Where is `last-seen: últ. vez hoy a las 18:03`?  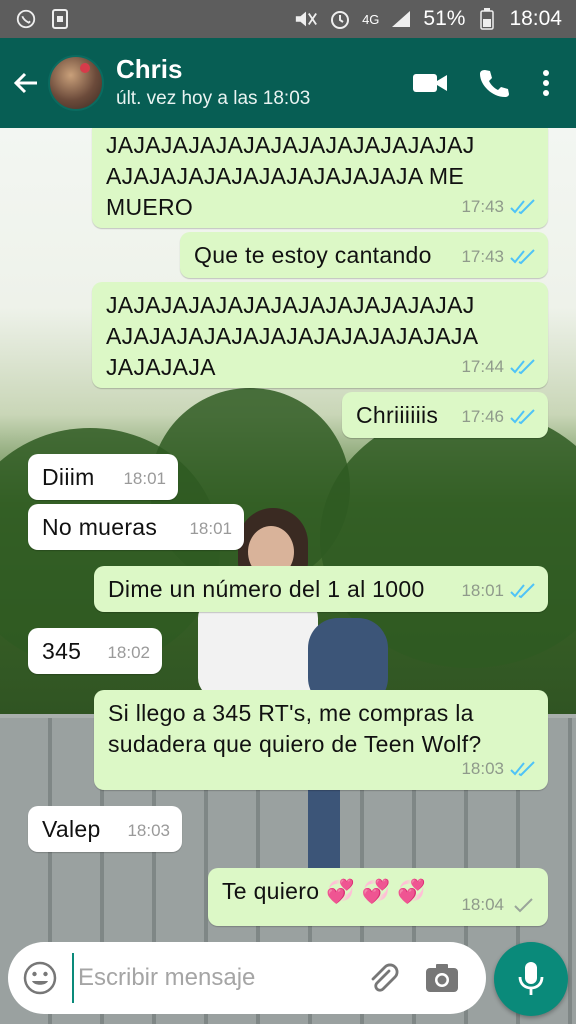
last-seen: últ. vez hoy a las 18:03 is located at coordinates (213, 98).